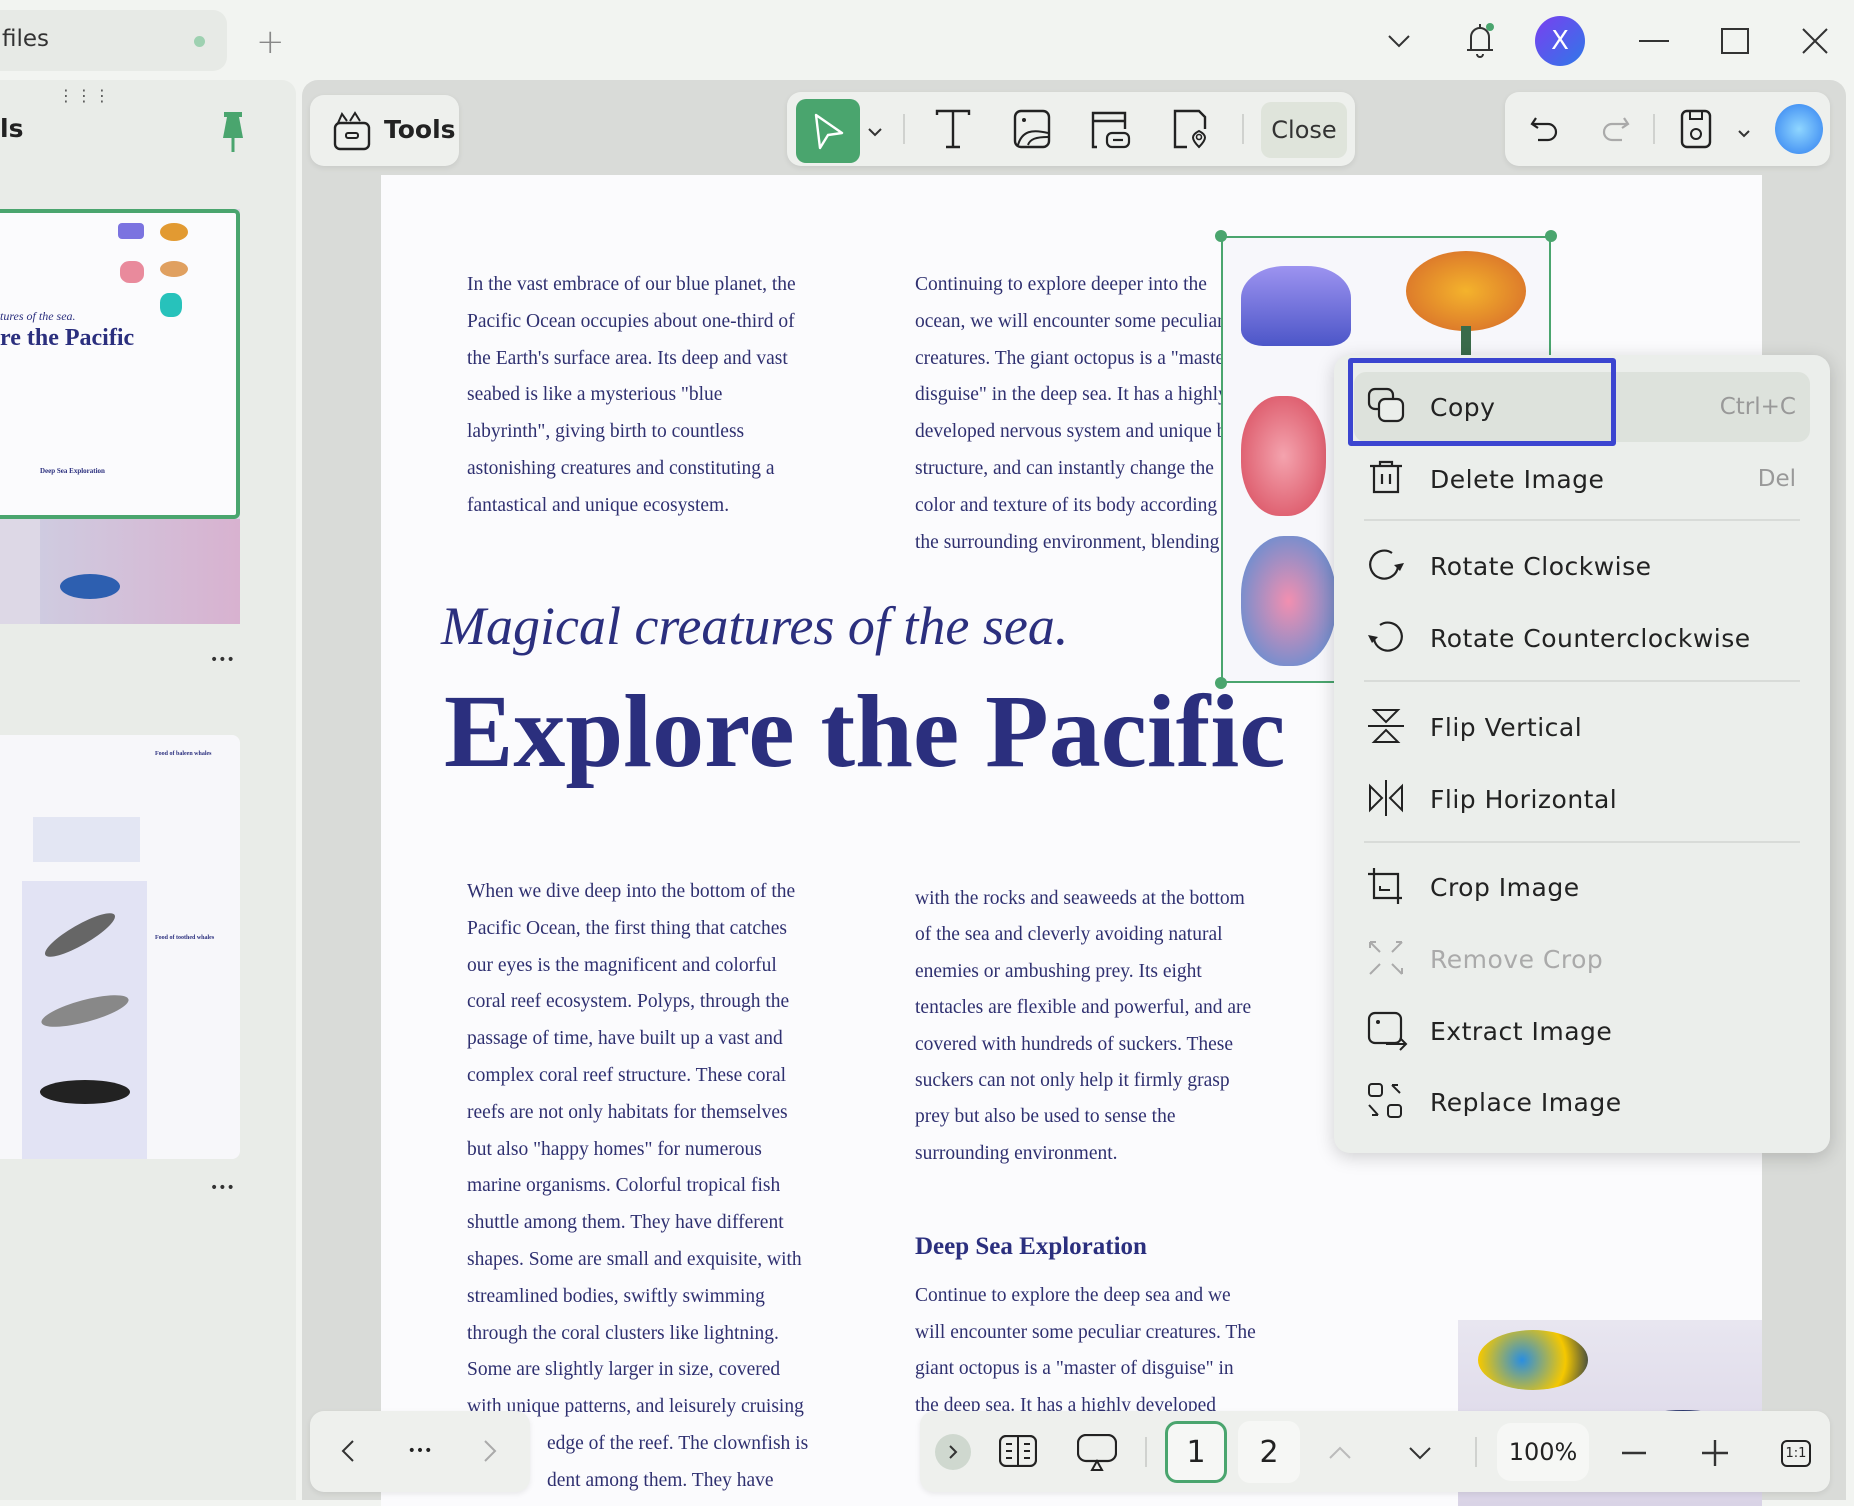  I want to click on text-line: developed nervous system and unique body, so click(1085, 432).